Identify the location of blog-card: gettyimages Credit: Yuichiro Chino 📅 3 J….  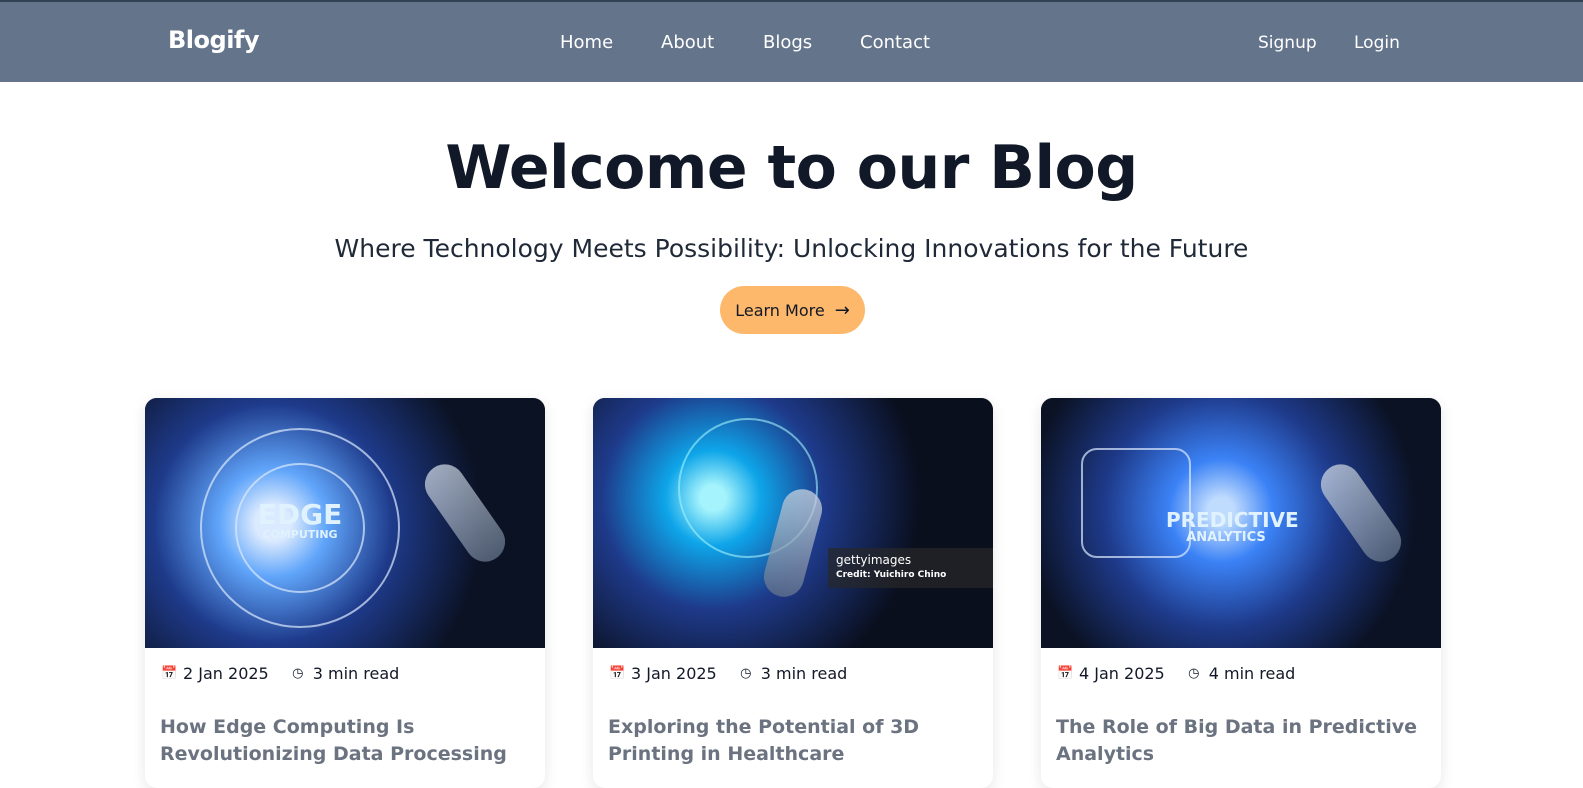
(793, 593).